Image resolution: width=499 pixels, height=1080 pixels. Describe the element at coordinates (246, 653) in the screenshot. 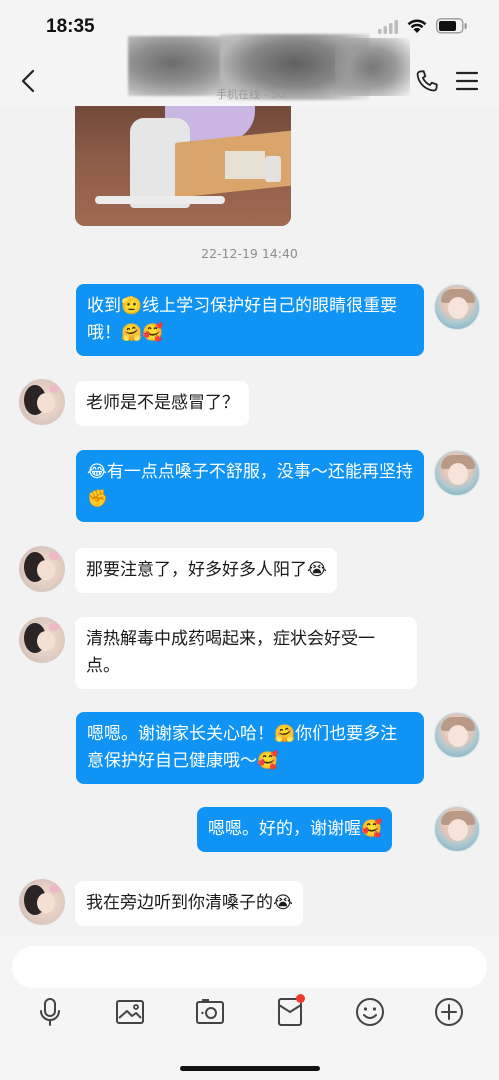

I see `message-bubble-received: 清热解毒中成药喝起来，症状会好受一点。` at that location.